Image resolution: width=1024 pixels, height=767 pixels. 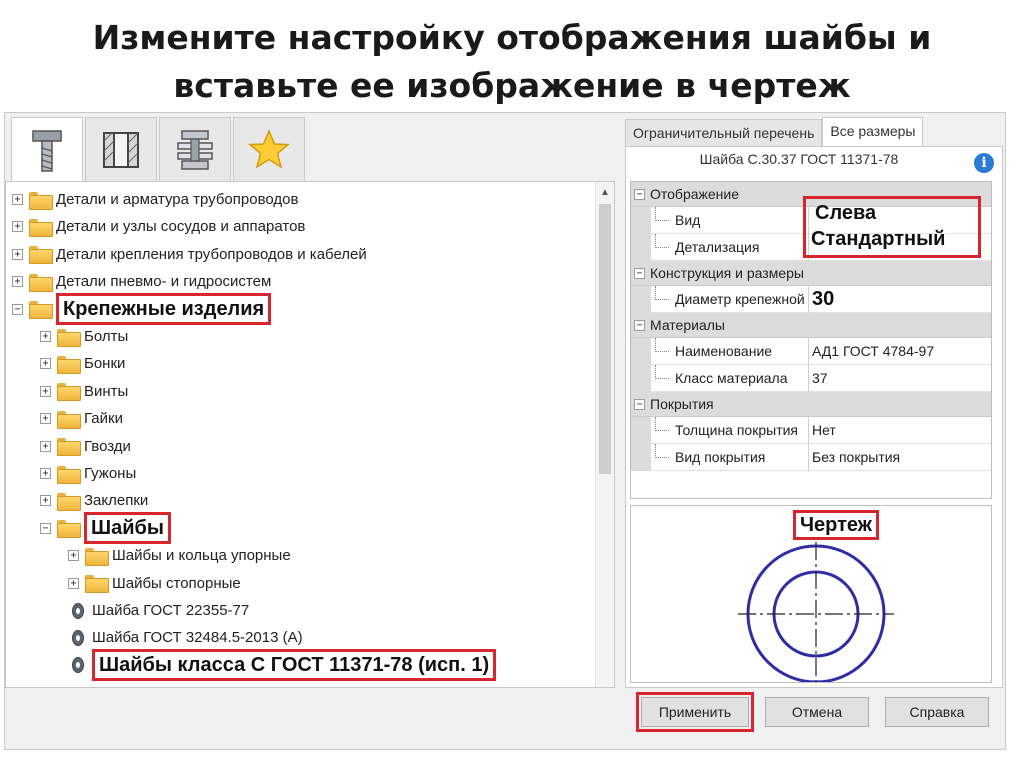 What do you see at coordinates (984, 163) in the screenshot?
I see `info-icon: i` at bounding box center [984, 163].